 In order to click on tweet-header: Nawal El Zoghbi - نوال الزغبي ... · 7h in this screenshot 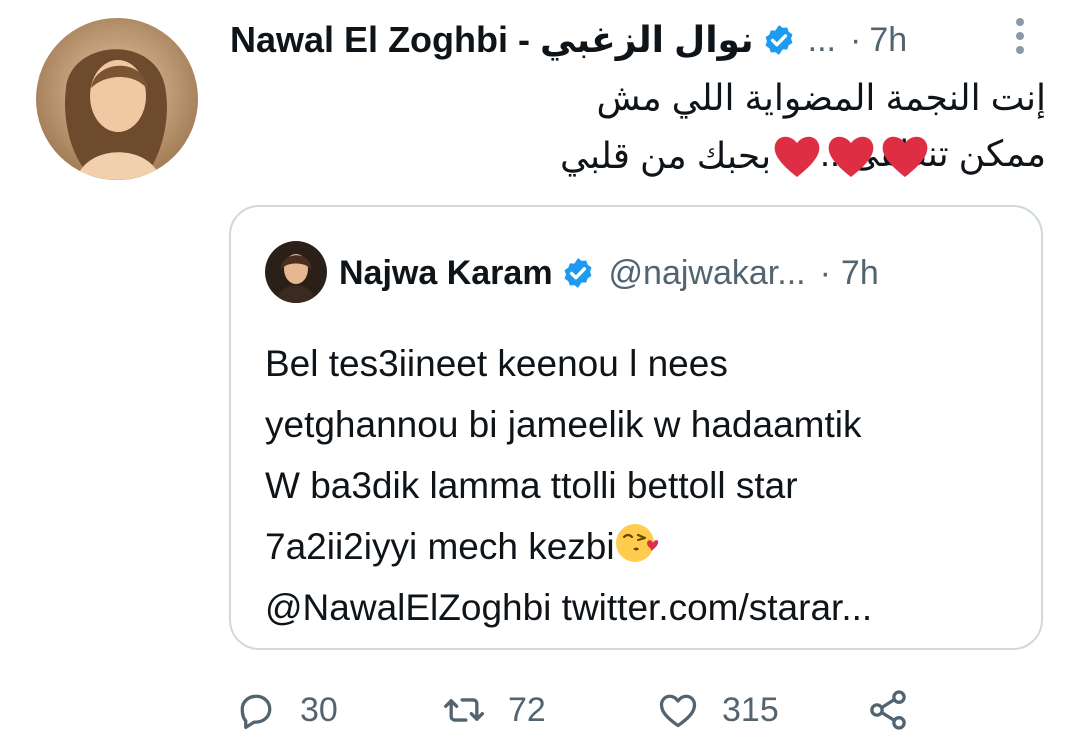, I will do `click(630, 40)`.